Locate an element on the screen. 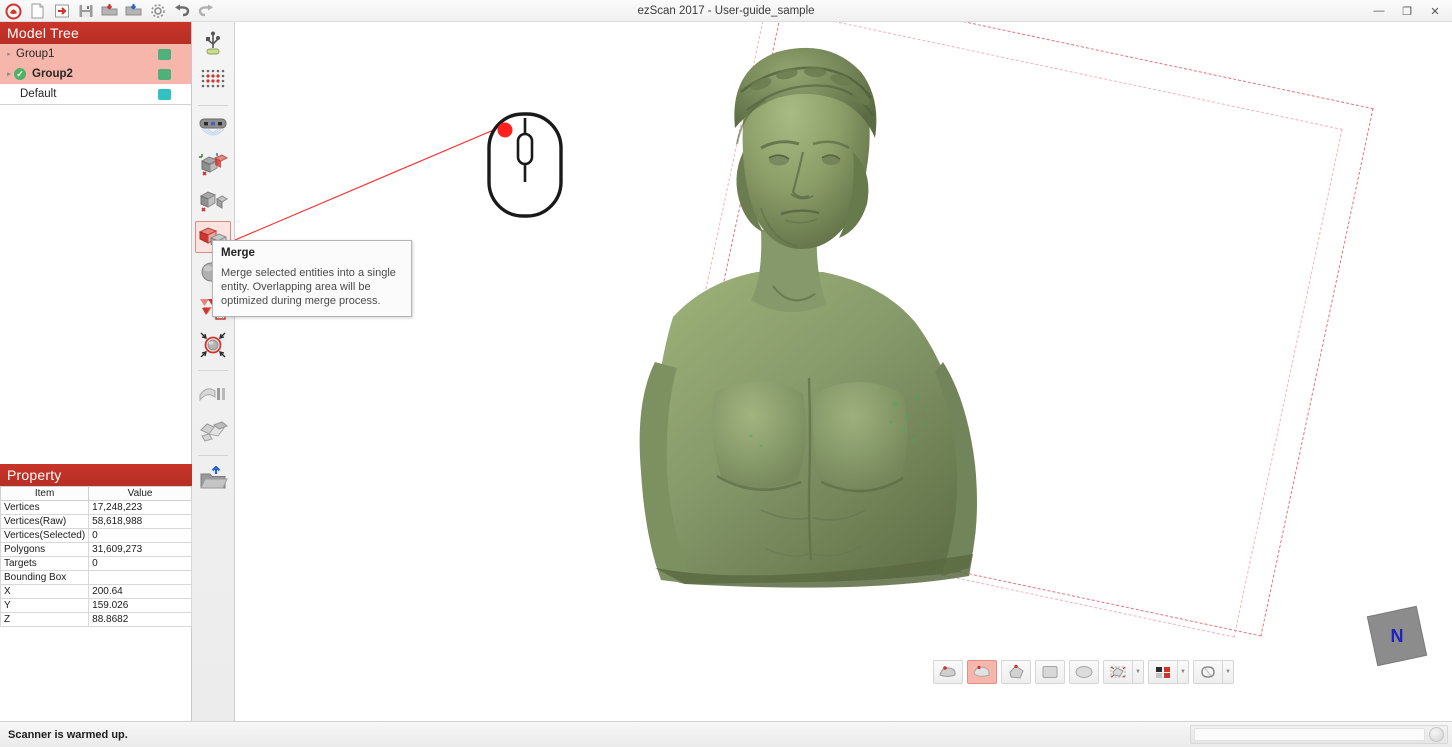 Image resolution: width=1452 pixels, height=747 pixels. table-row: Vertices(Raw) 58,618,988 is located at coordinates (96, 521).